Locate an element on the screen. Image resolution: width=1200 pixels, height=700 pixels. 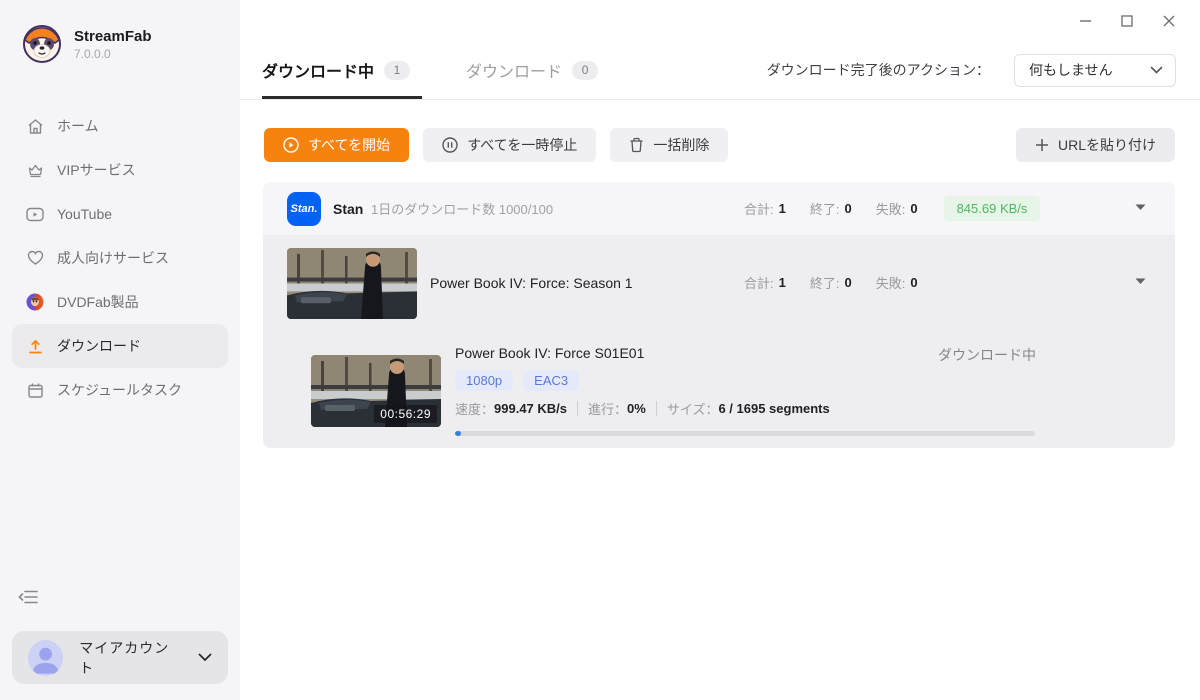
episode-duration-badge: 00:56:29 is located at coordinates (405, 414).